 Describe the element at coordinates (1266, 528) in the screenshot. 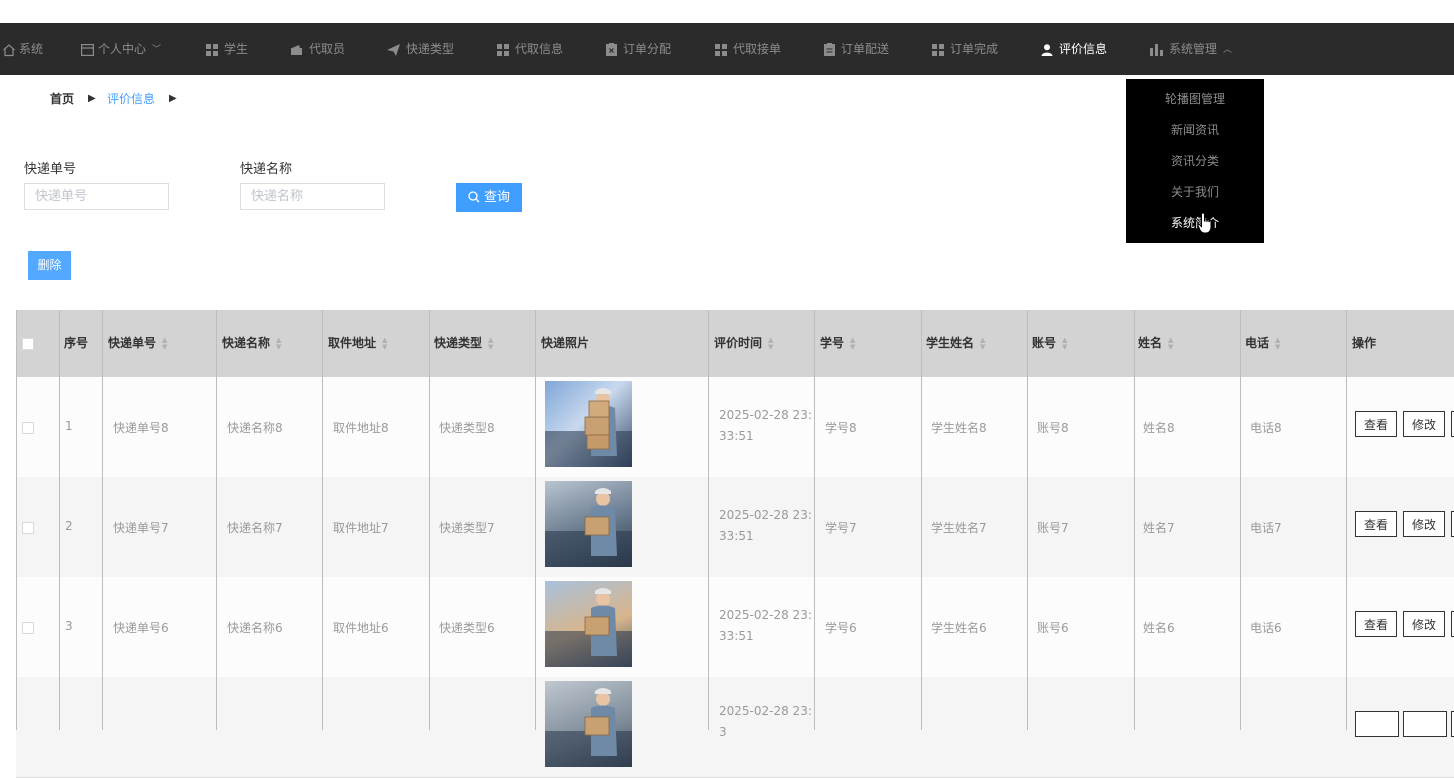

I see `cell-phone: 电话7` at that location.